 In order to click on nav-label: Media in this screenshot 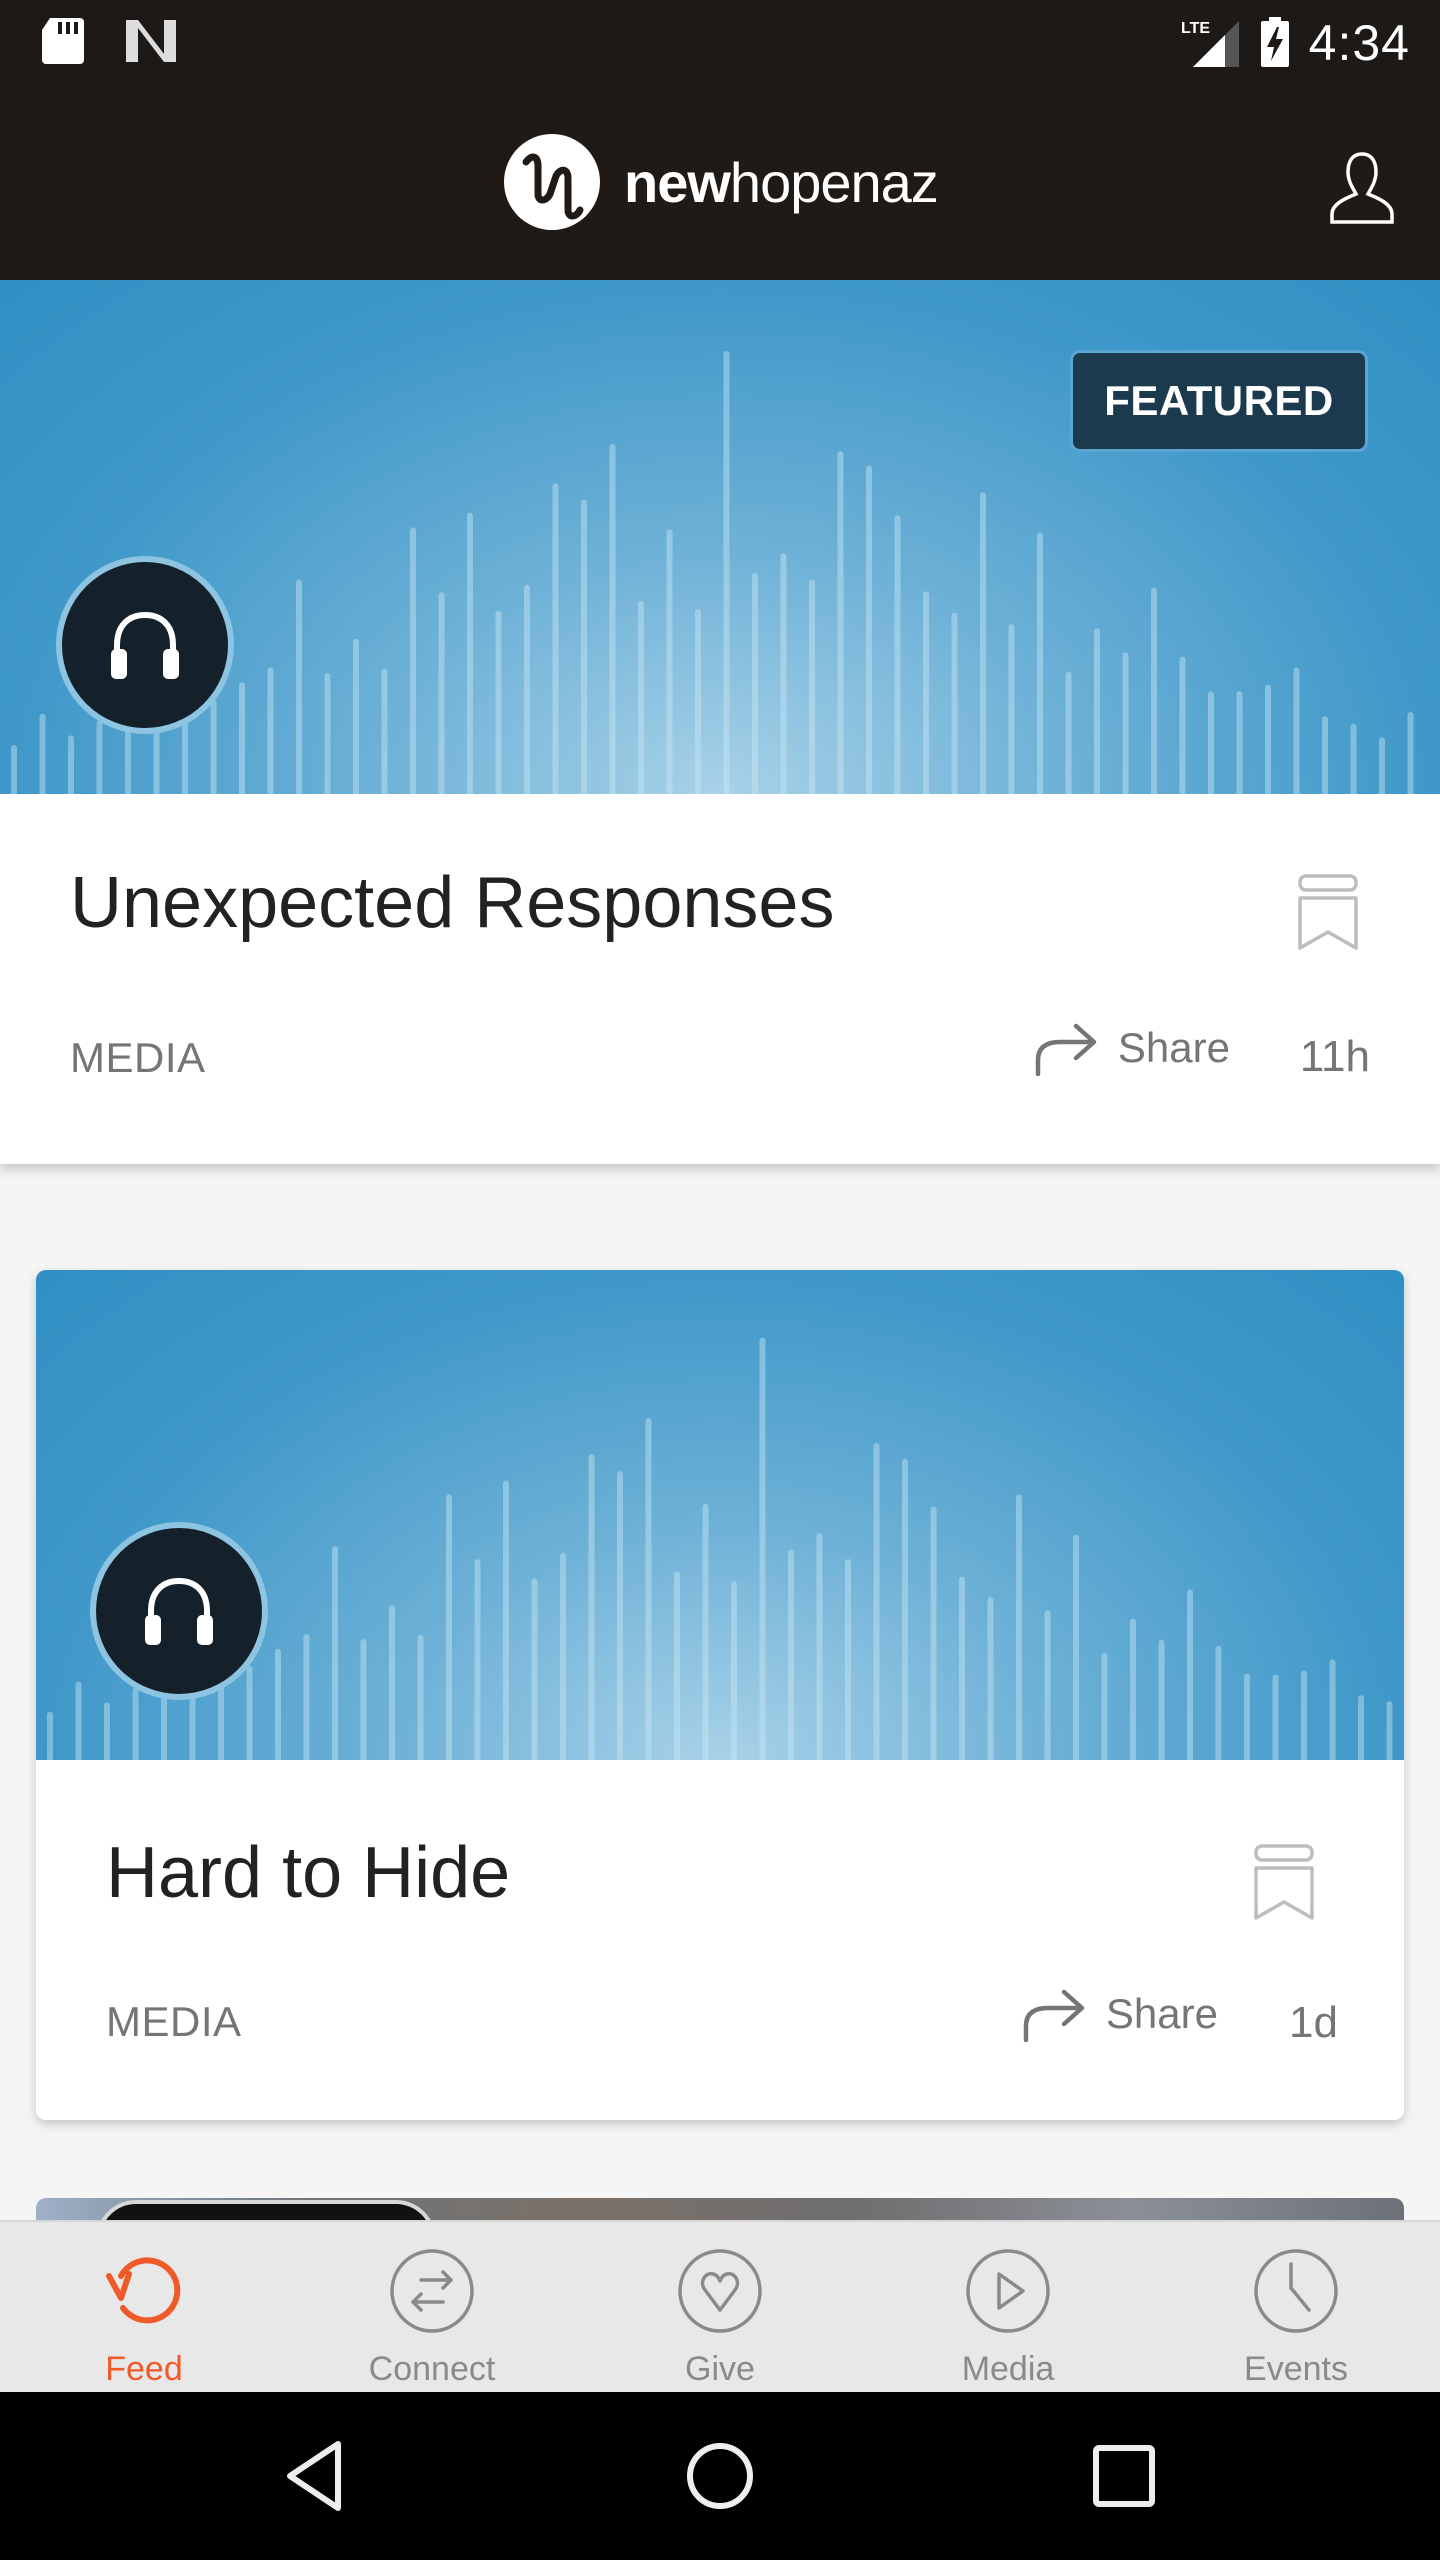, I will do `click(1008, 2369)`.